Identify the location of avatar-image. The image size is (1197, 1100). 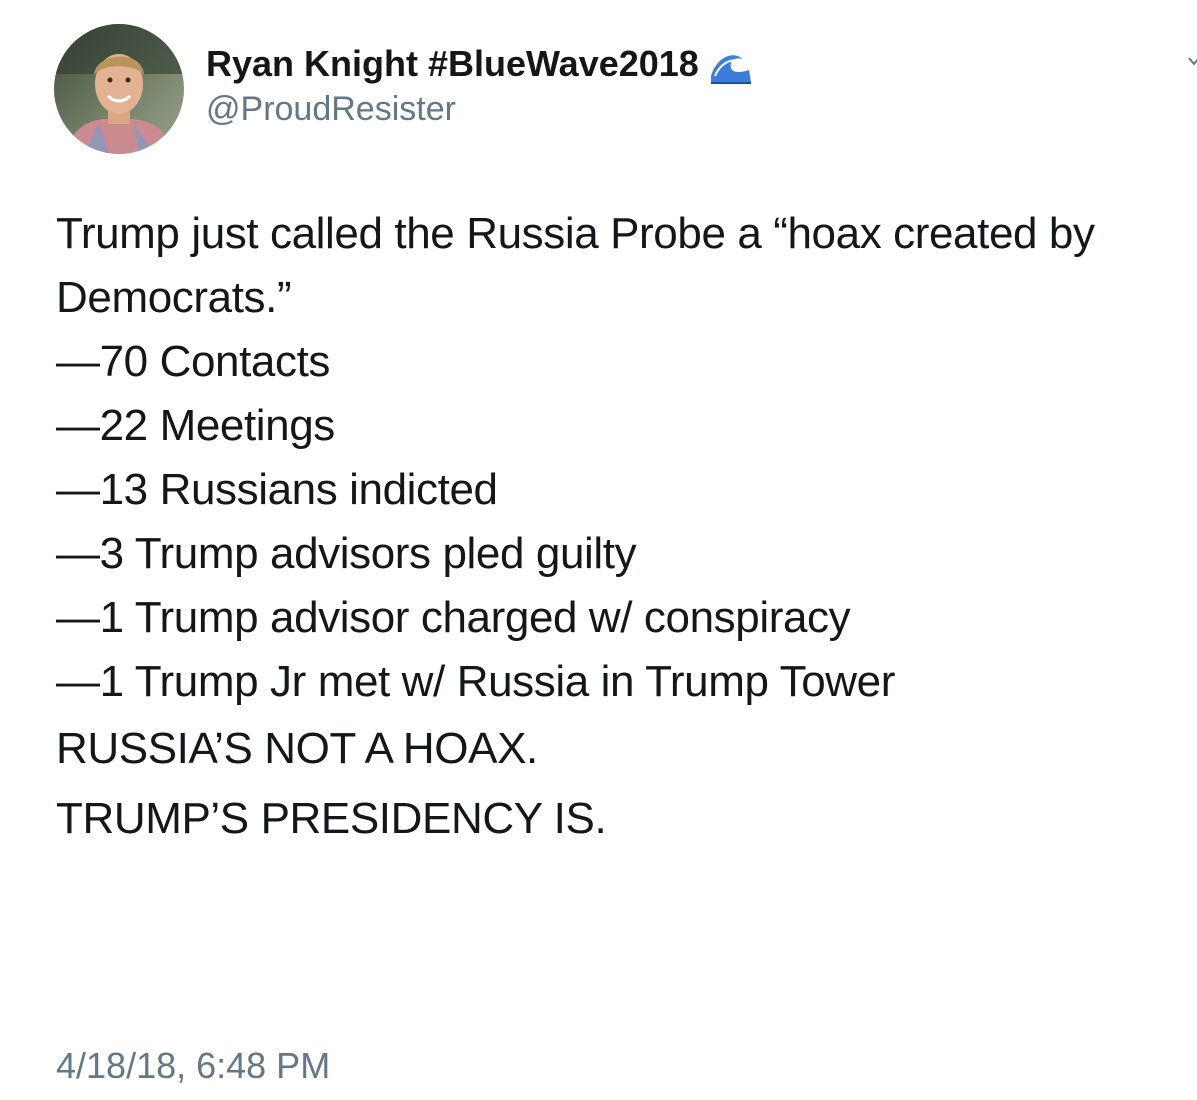
(119, 89).